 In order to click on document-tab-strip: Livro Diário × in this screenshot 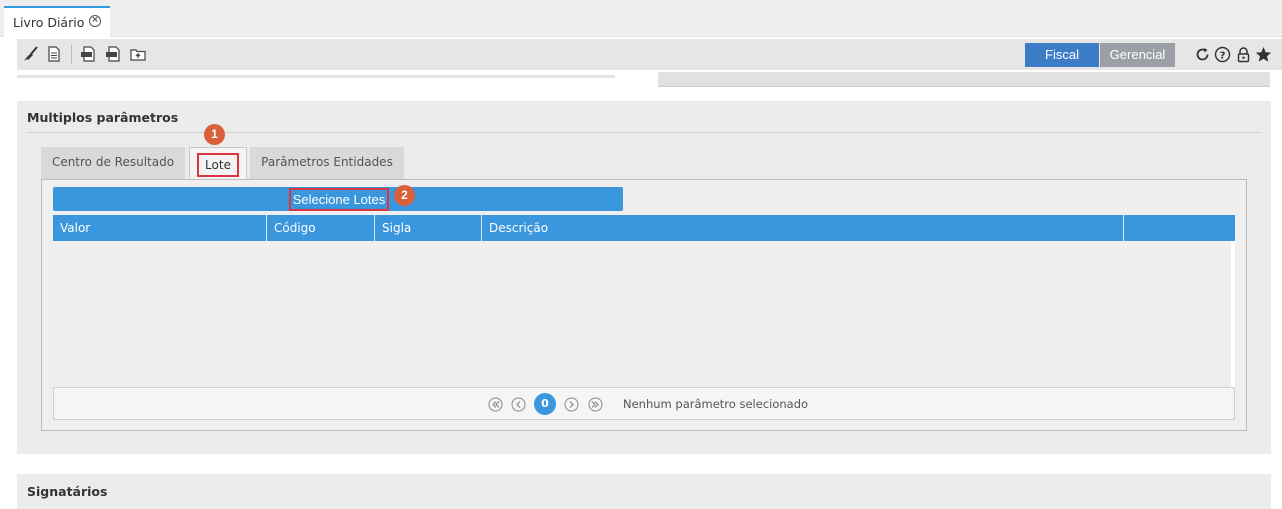, I will do `click(641, 18)`.